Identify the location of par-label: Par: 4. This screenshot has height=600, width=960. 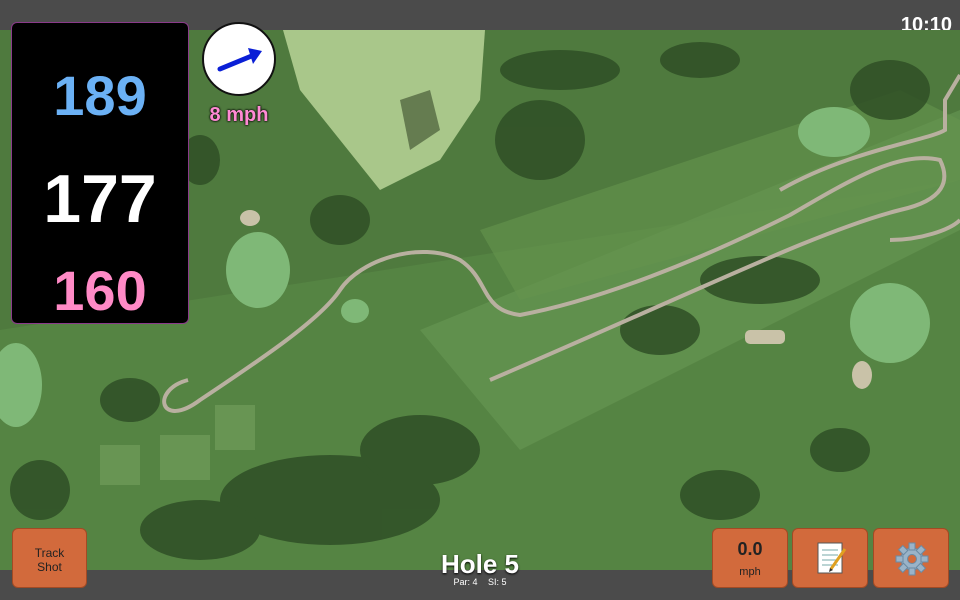
(465, 582).